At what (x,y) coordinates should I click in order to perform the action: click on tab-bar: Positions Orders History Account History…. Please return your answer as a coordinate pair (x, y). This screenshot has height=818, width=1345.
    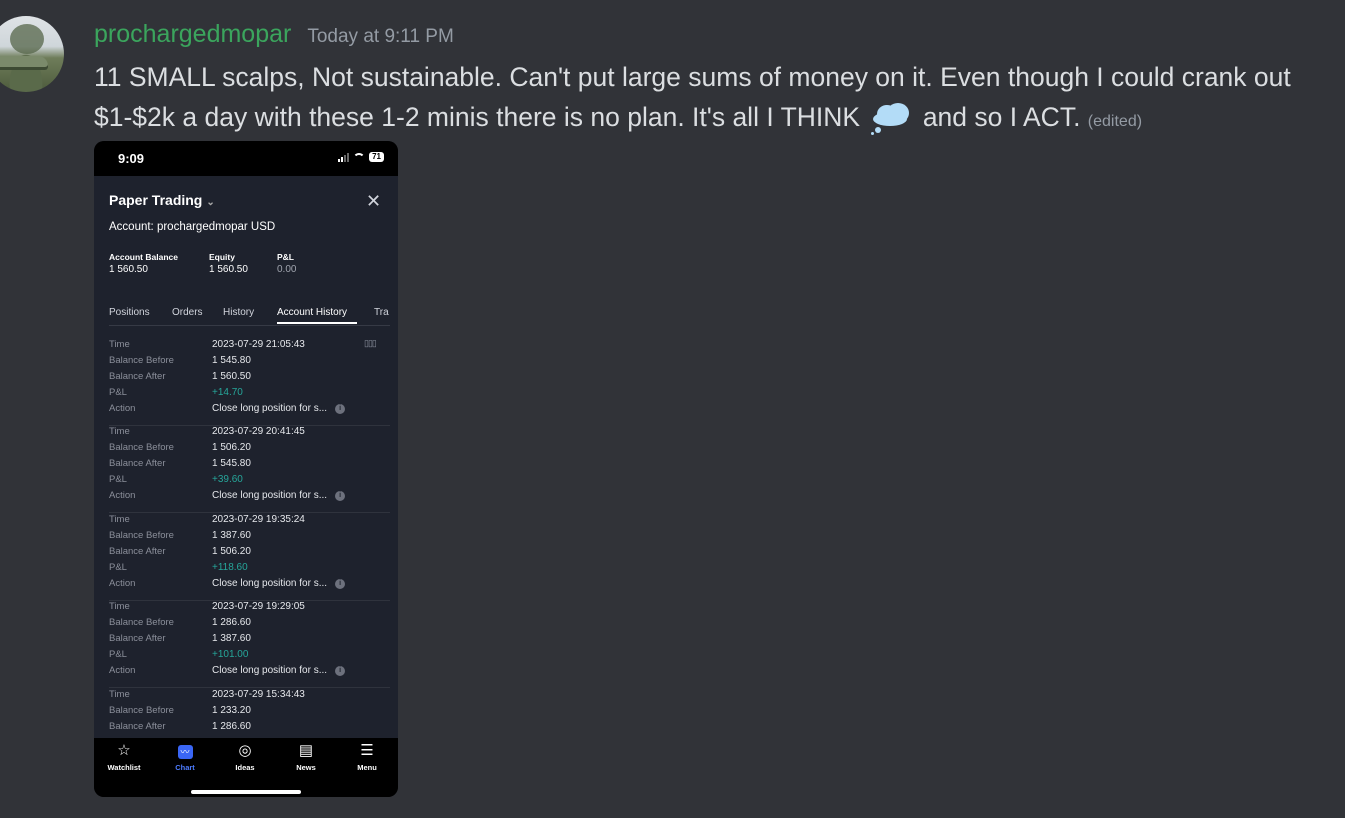
    Looking at the image, I should click on (253, 317).